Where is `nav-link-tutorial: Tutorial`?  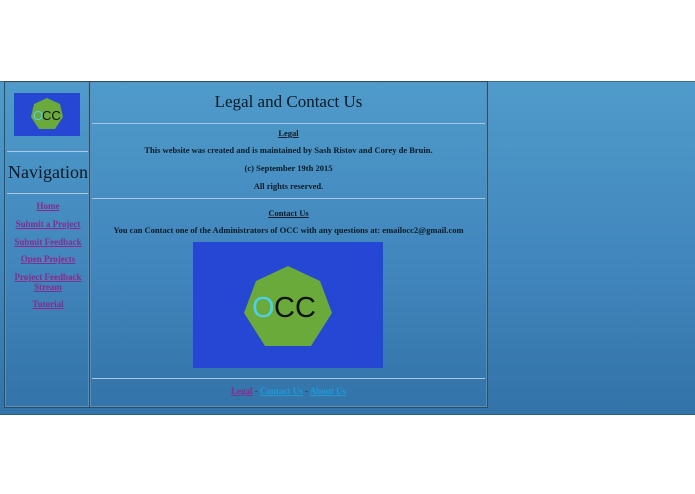 nav-link-tutorial: Tutorial is located at coordinates (48, 304).